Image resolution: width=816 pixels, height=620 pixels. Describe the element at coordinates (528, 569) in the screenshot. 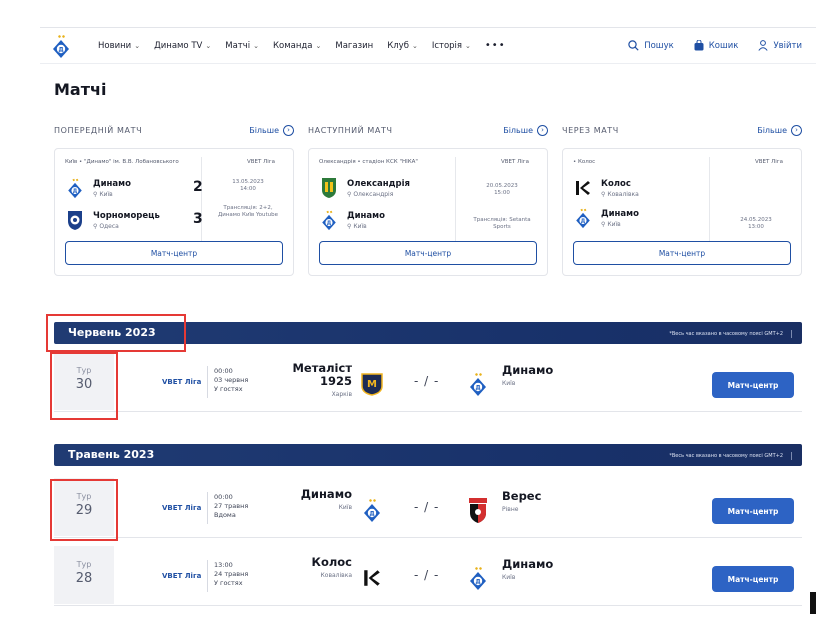

I see `away-team: Динамо Київ` at that location.